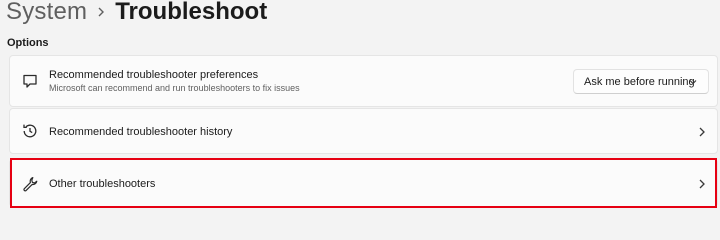 The height and width of the screenshot is (240, 720). I want to click on troubleshooter-preference-dropdown: Ask me before running, so click(641, 81).